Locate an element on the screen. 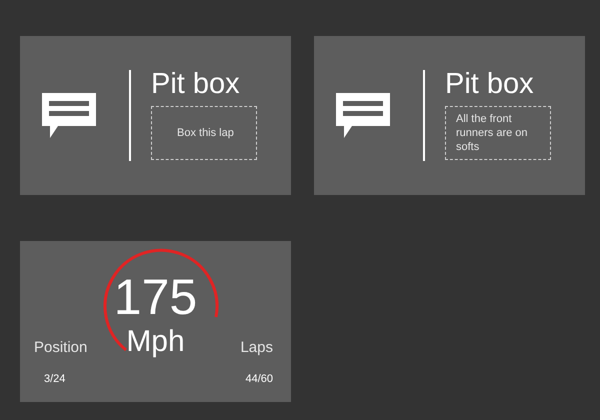 Image resolution: width=600 pixels, height=420 pixels. stat-label: Position is located at coordinates (61, 348).